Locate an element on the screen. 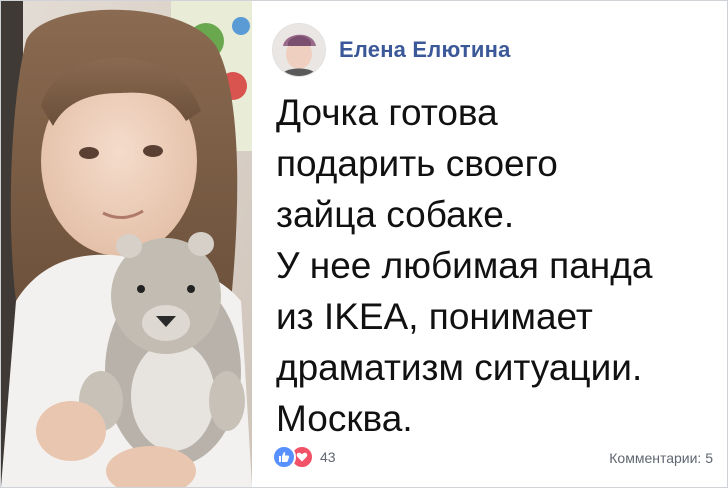 The width and height of the screenshot is (728, 488). post-text-line: подарить своего is located at coordinates (417, 163).